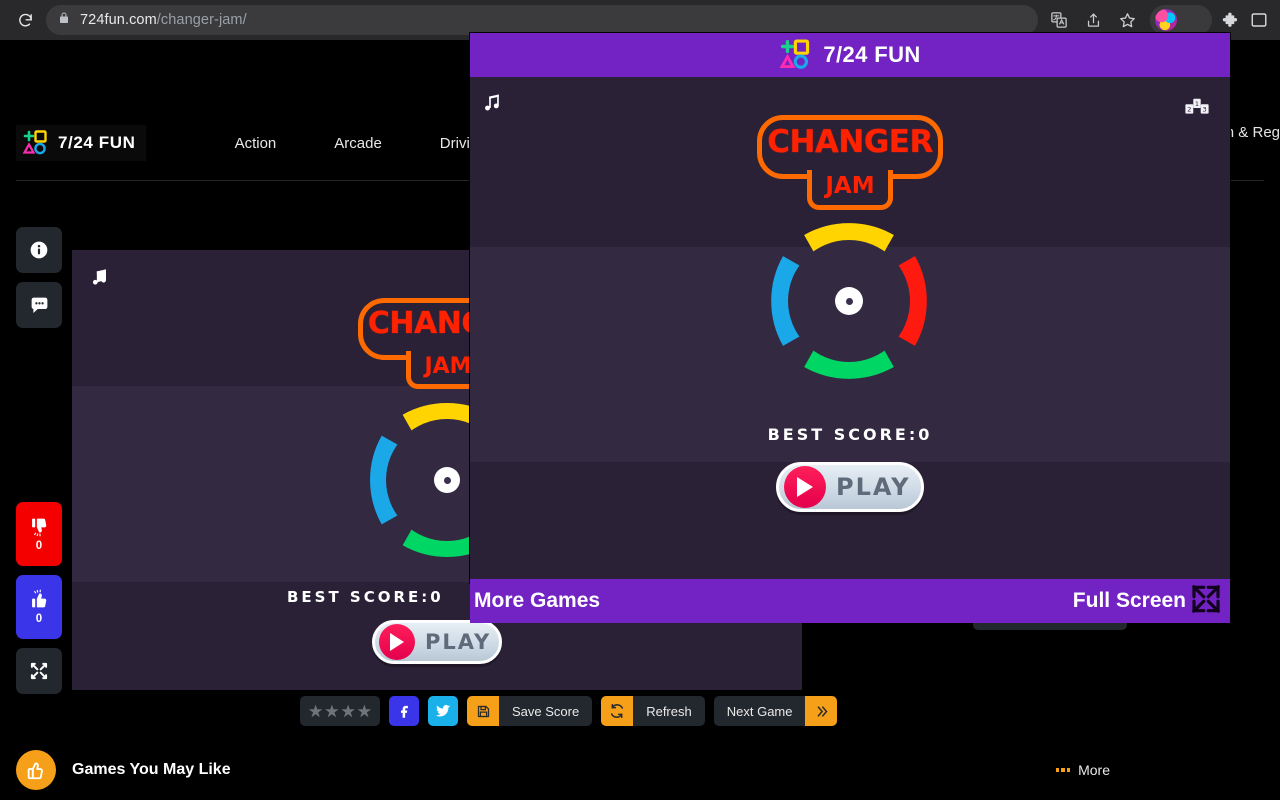  Describe the element at coordinates (1197, 110) in the screenshot. I see `leaderboard-podium-icon: 1 2 3` at that location.